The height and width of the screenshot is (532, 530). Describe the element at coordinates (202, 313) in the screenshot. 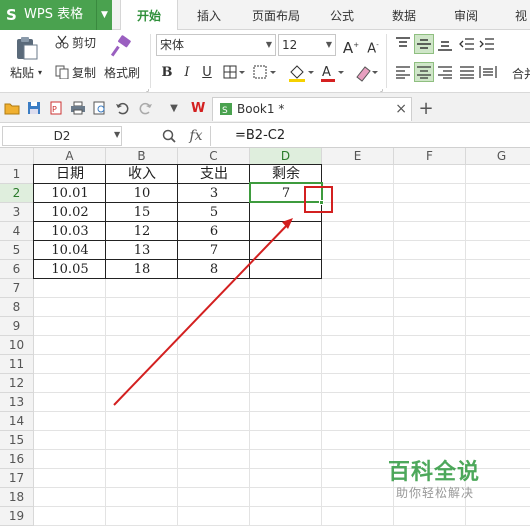

I see `arrow-annotation` at that location.